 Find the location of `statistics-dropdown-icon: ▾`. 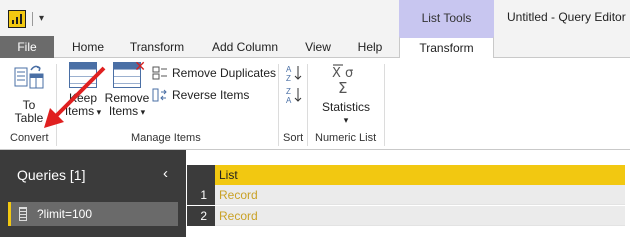

statistics-dropdown-icon: ▾ is located at coordinates (346, 120).